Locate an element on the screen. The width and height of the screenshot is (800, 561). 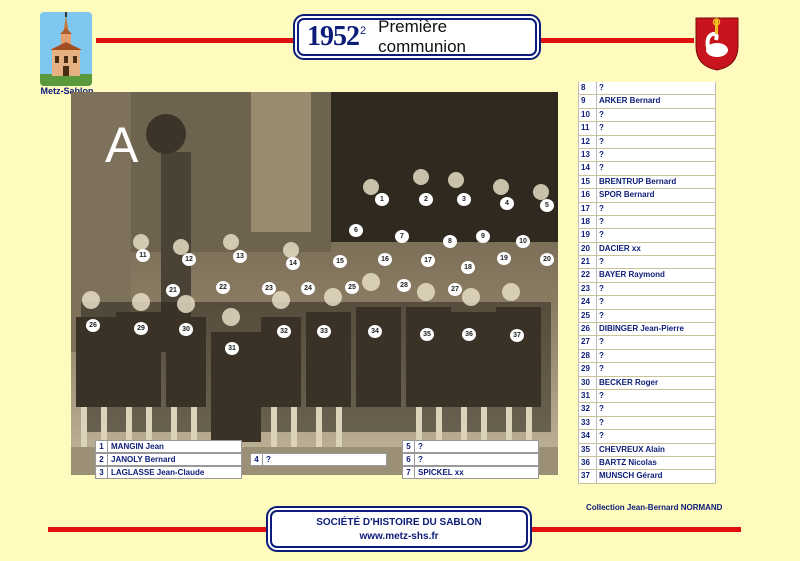
marker-11: 11 is located at coordinates (143, 255).